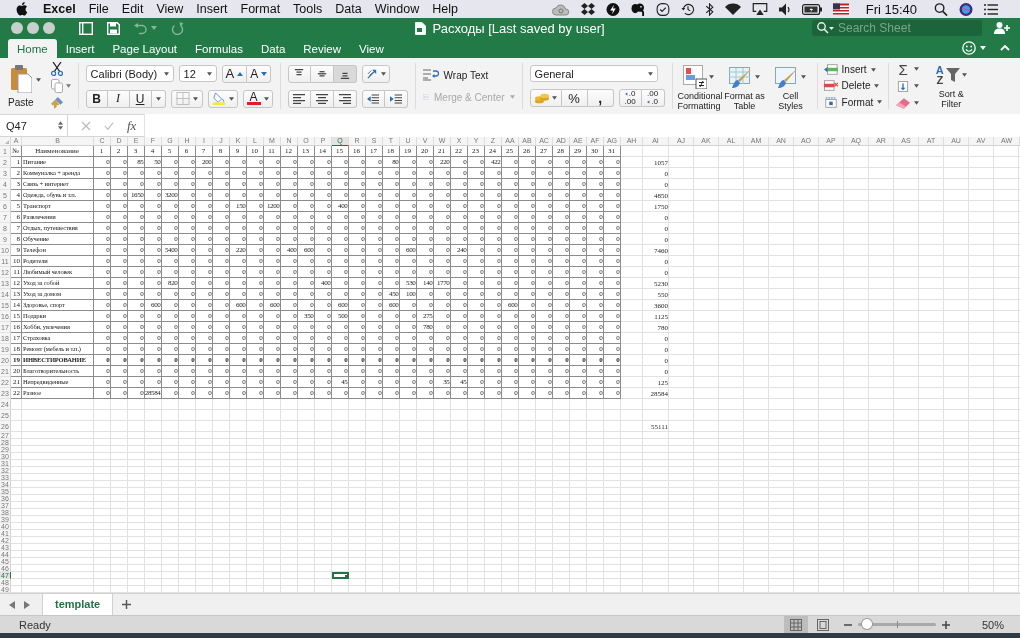  Describe the element at coordinates (86, 28) in the screenshot. I see `sidebar-icon` at that location.